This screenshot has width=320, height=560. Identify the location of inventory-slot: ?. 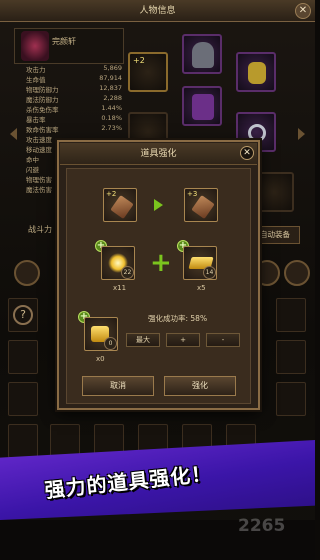
(23, 315).